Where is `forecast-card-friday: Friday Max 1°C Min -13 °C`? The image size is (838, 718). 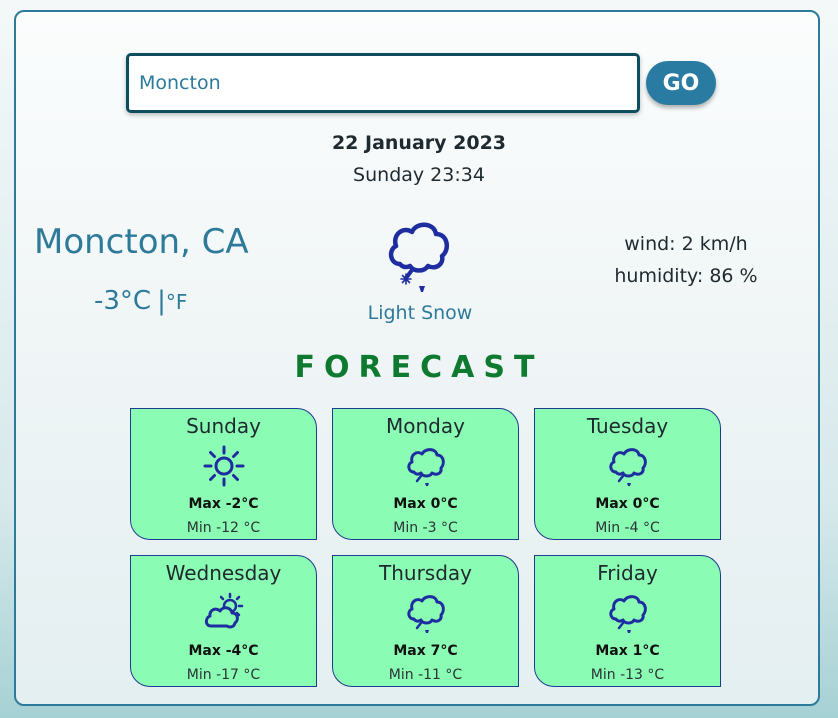 forecast-card-friday: Friday Max 1°C Min -13 °C is located at coordinates (627, 621).